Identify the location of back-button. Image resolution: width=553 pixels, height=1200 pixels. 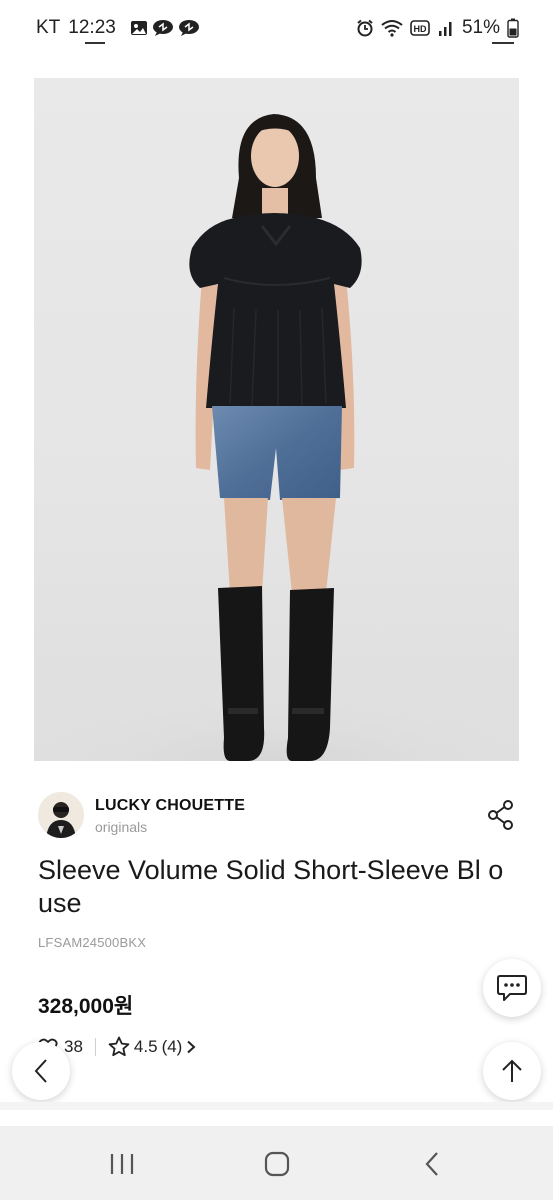
(41, 1071).